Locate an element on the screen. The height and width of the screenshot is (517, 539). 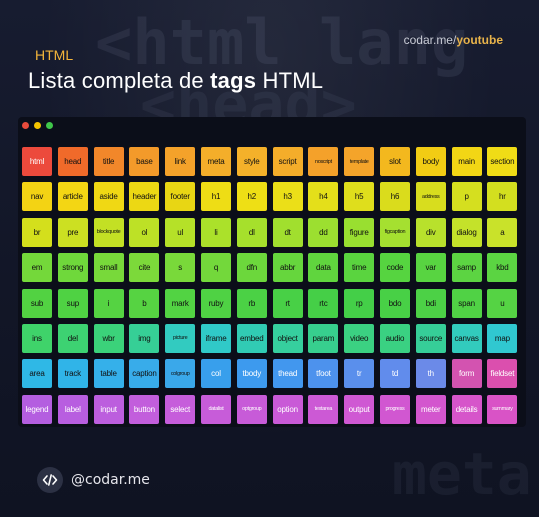
tag-style: style is located at coordinates (251, 161).